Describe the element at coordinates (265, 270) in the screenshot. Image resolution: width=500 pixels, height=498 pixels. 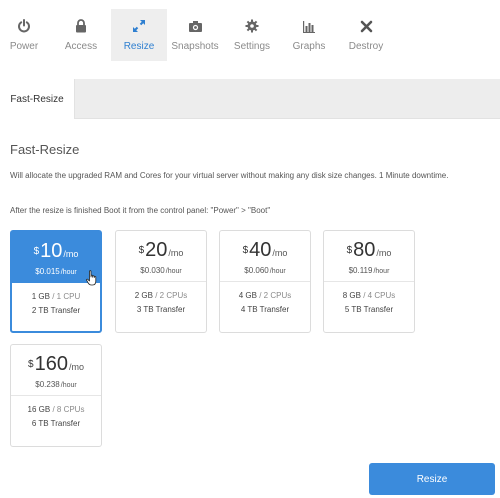
I see `plan-hourly-price: $0.060/hour` at that location.